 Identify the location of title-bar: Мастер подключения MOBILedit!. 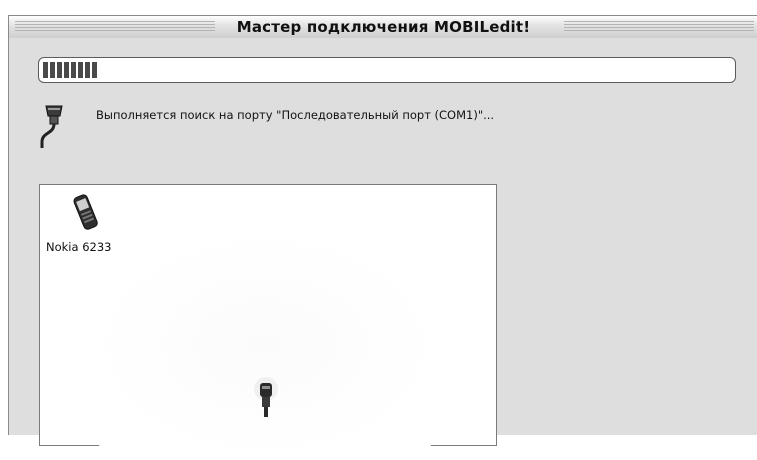
(382, 27).